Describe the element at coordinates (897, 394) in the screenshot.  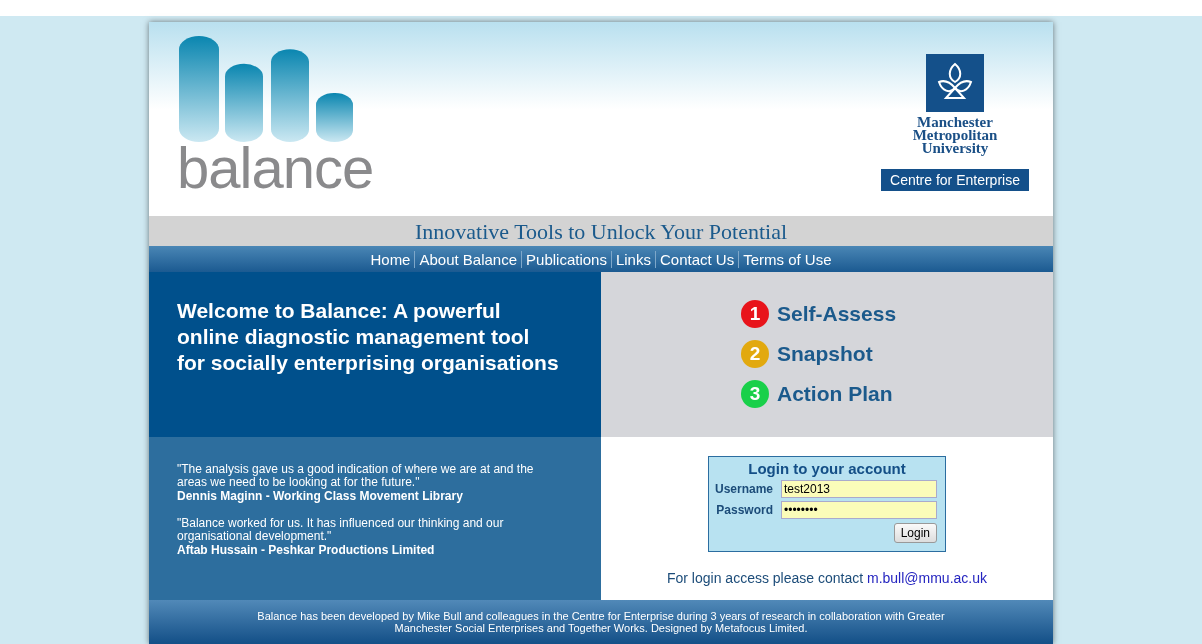
I see `step-link: 3 Action Plan` at that location.